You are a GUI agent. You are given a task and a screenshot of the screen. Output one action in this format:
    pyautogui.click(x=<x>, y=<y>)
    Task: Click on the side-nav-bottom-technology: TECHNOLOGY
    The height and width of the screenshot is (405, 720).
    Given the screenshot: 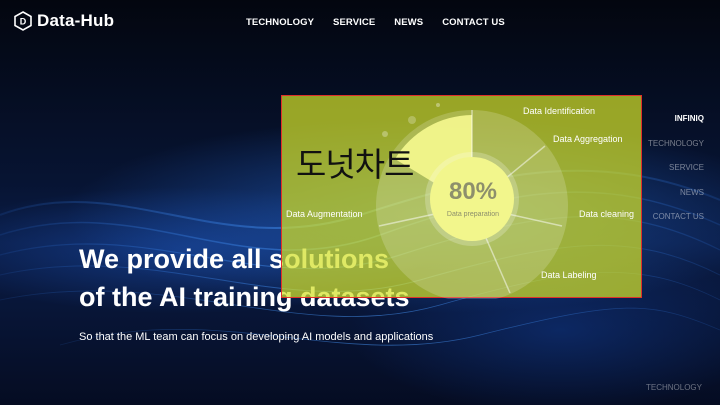 What is the action you would take?
    pyautogui.click(x=674, y=387)
    